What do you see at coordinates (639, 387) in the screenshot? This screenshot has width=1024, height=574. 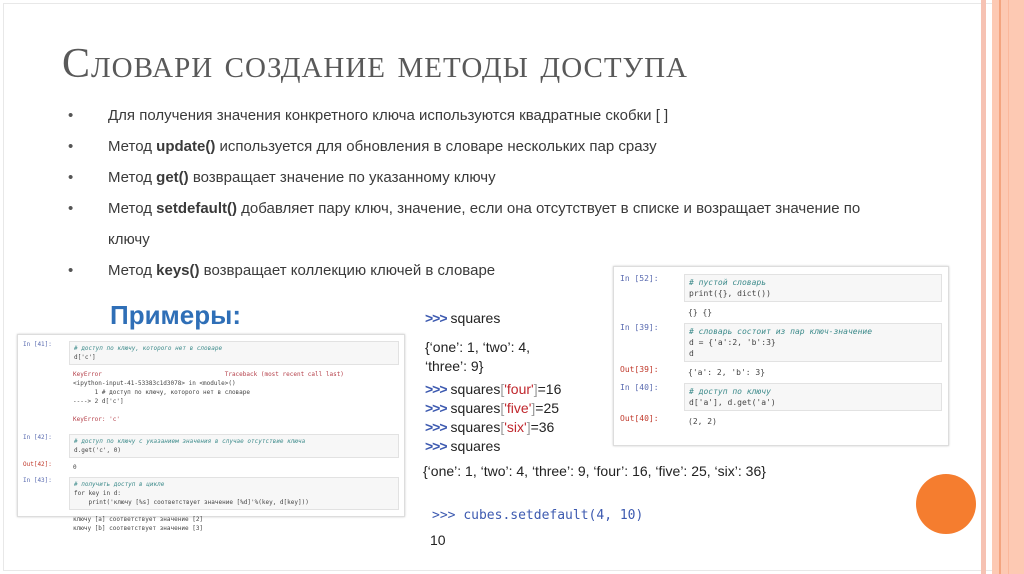 I see `prompt: In [40]:` at bounding box center [639, 387].